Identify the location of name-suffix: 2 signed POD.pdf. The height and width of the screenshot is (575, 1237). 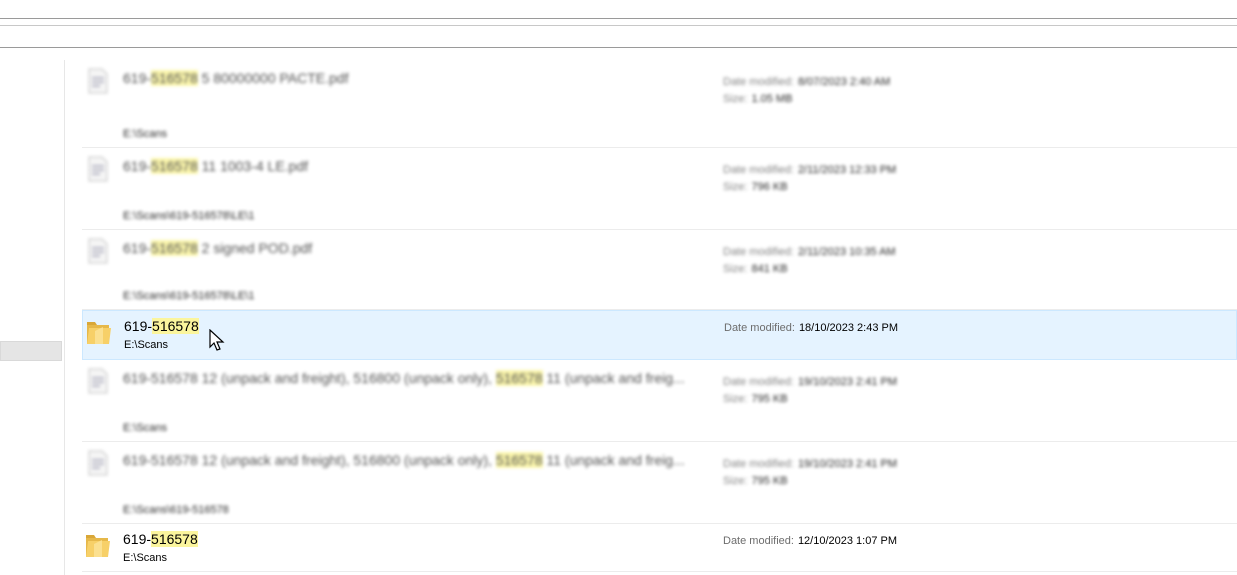
(255, 248).